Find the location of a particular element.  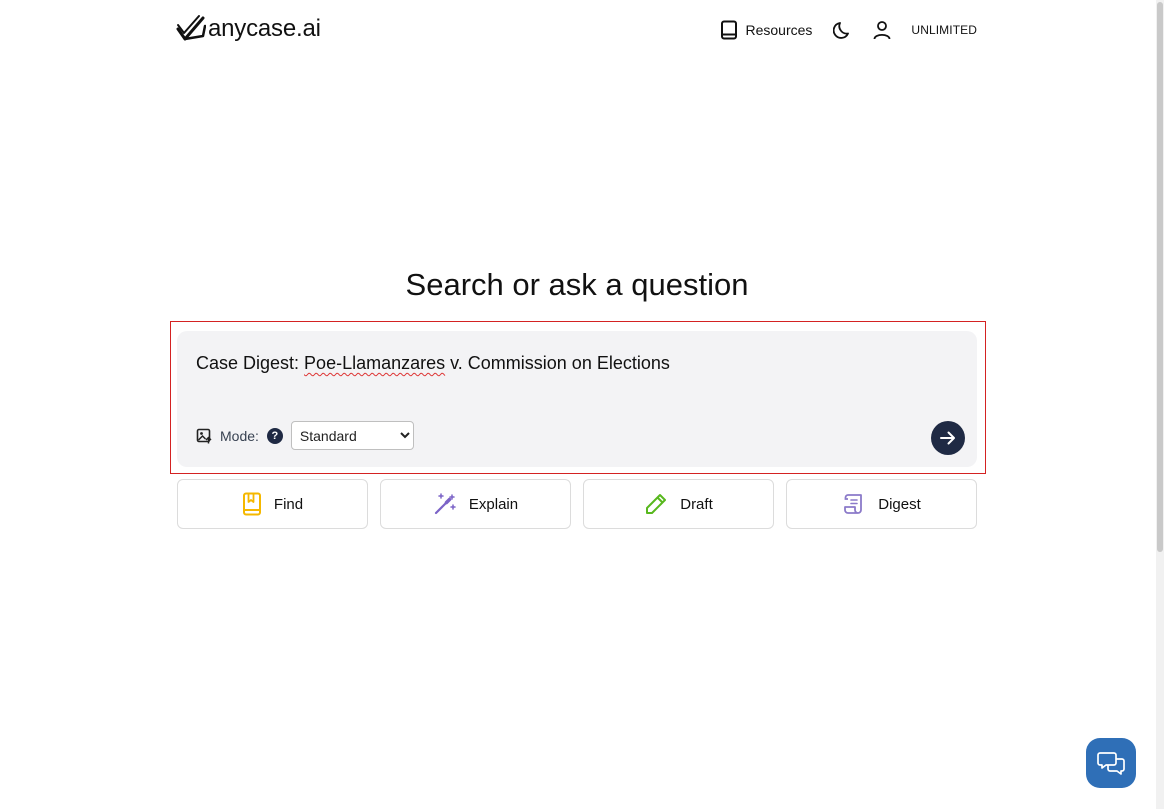

query-prefix: Case Digest: is located at coordinates (250, 363).